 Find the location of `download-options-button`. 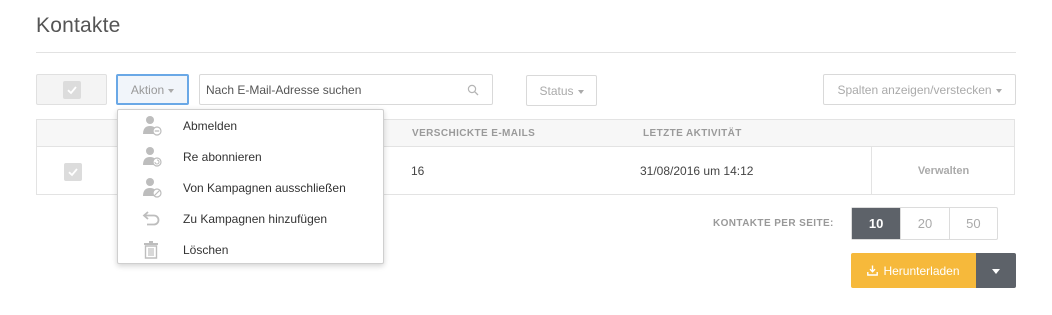

download-options-button is located at coordinates (996, 270).